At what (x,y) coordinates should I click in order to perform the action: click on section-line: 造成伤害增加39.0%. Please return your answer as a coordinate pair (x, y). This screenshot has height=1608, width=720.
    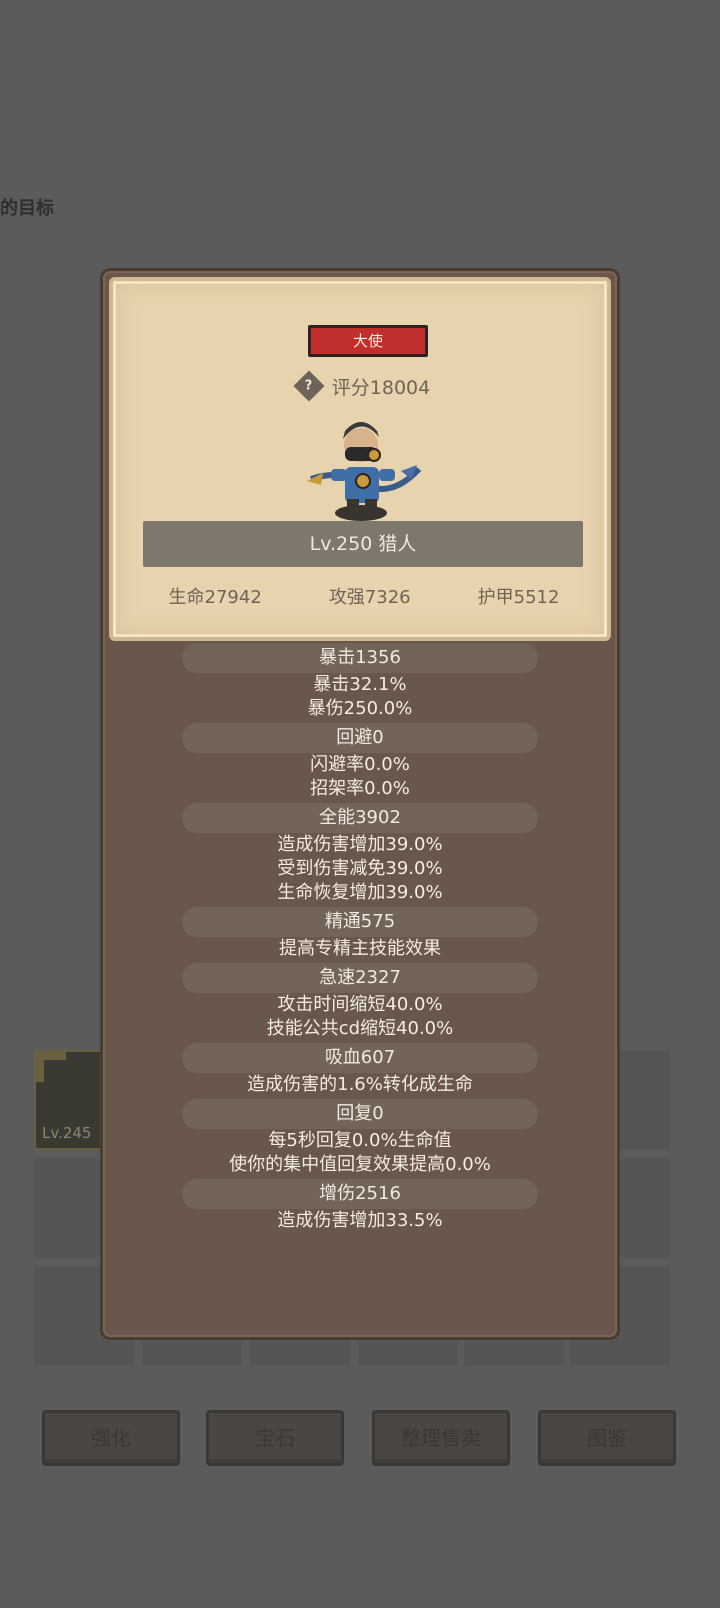
    Looking at the image, I should click on (360, 844).